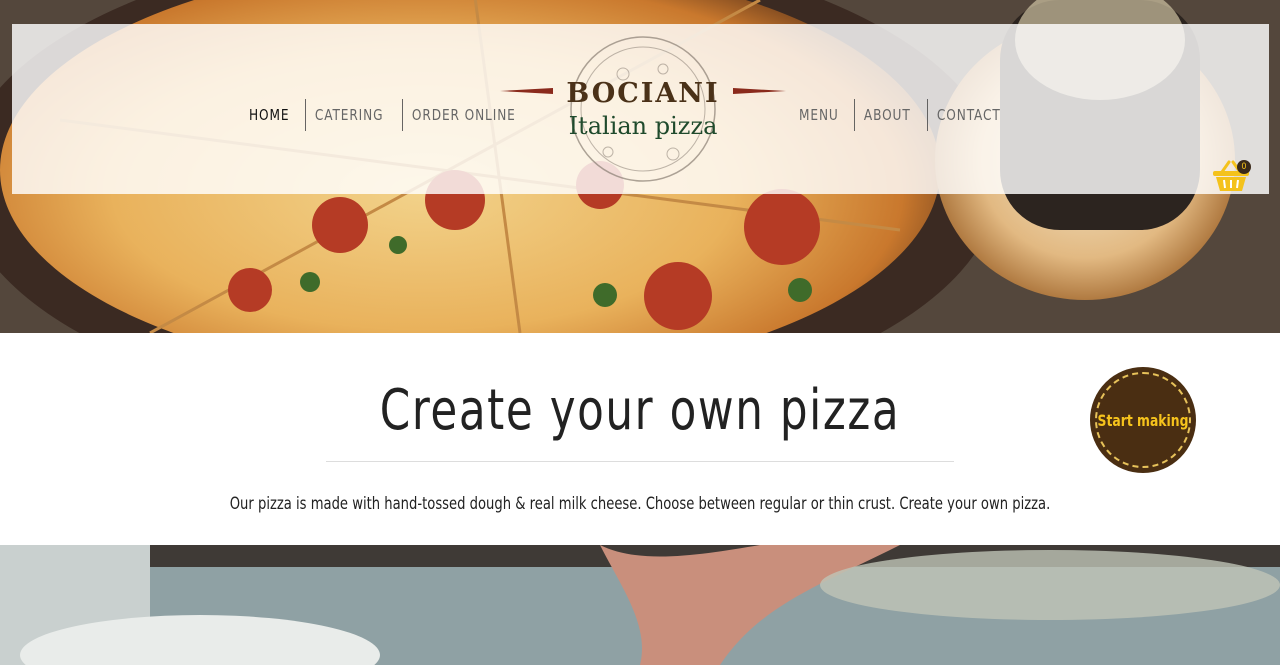 This screenshot has width=1280, height=665. What do you see at coordinates (640, 461) in the screenshot?
I see `title-divider` at bounding box center [640, 461].